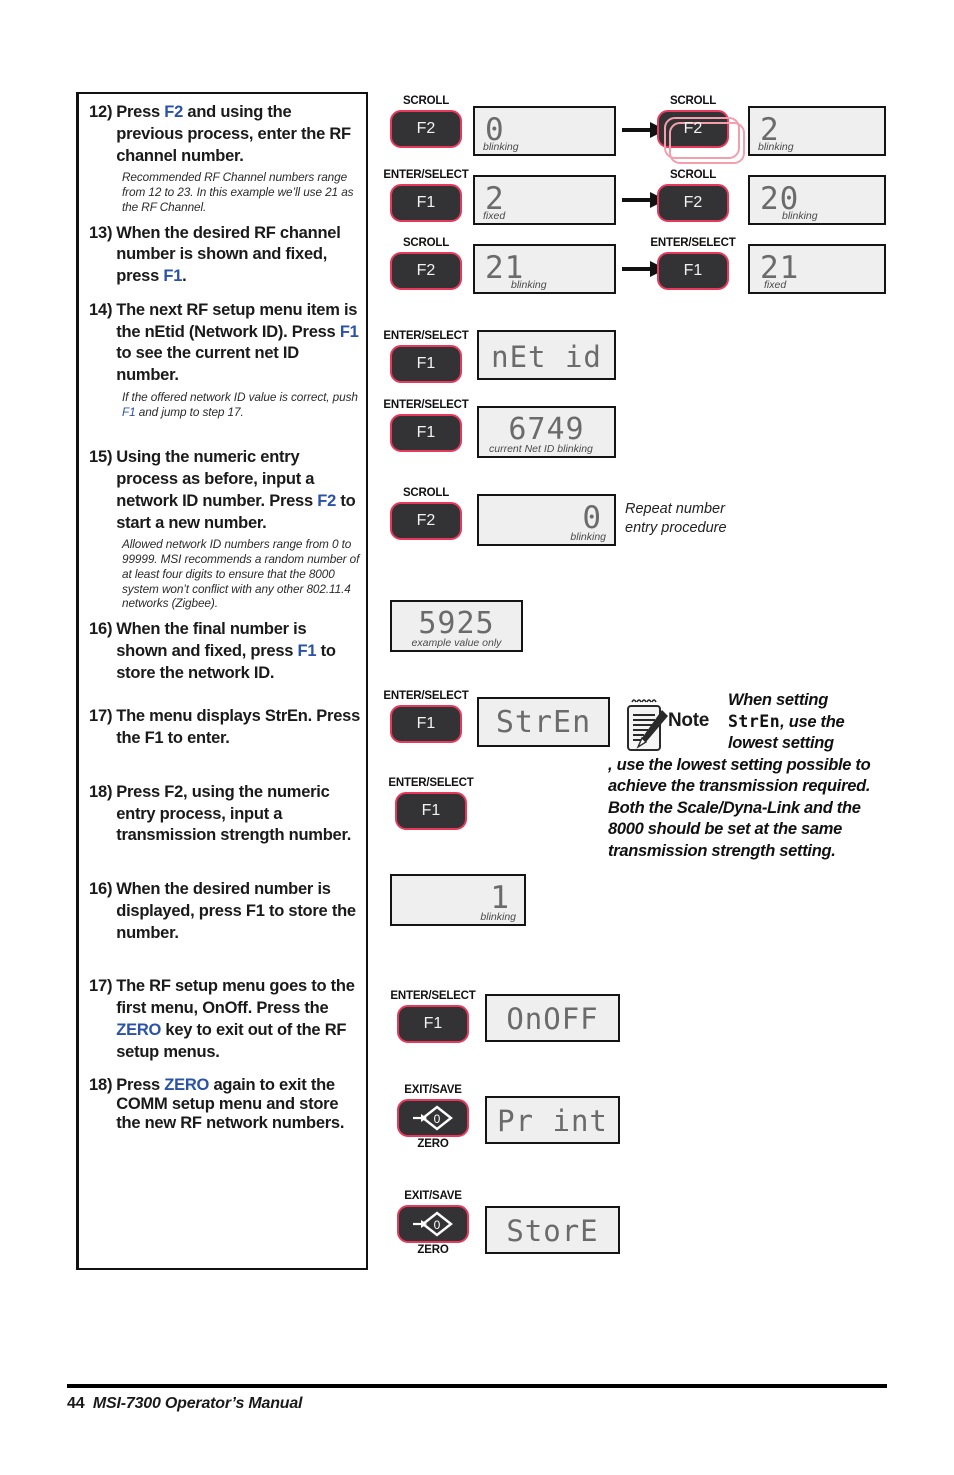 This screenshot has width=954, height=1475. Describe the element at coordinates (541, 449) in the screenshot. I see `lcd-caption: current Net ID blinking` at that location.